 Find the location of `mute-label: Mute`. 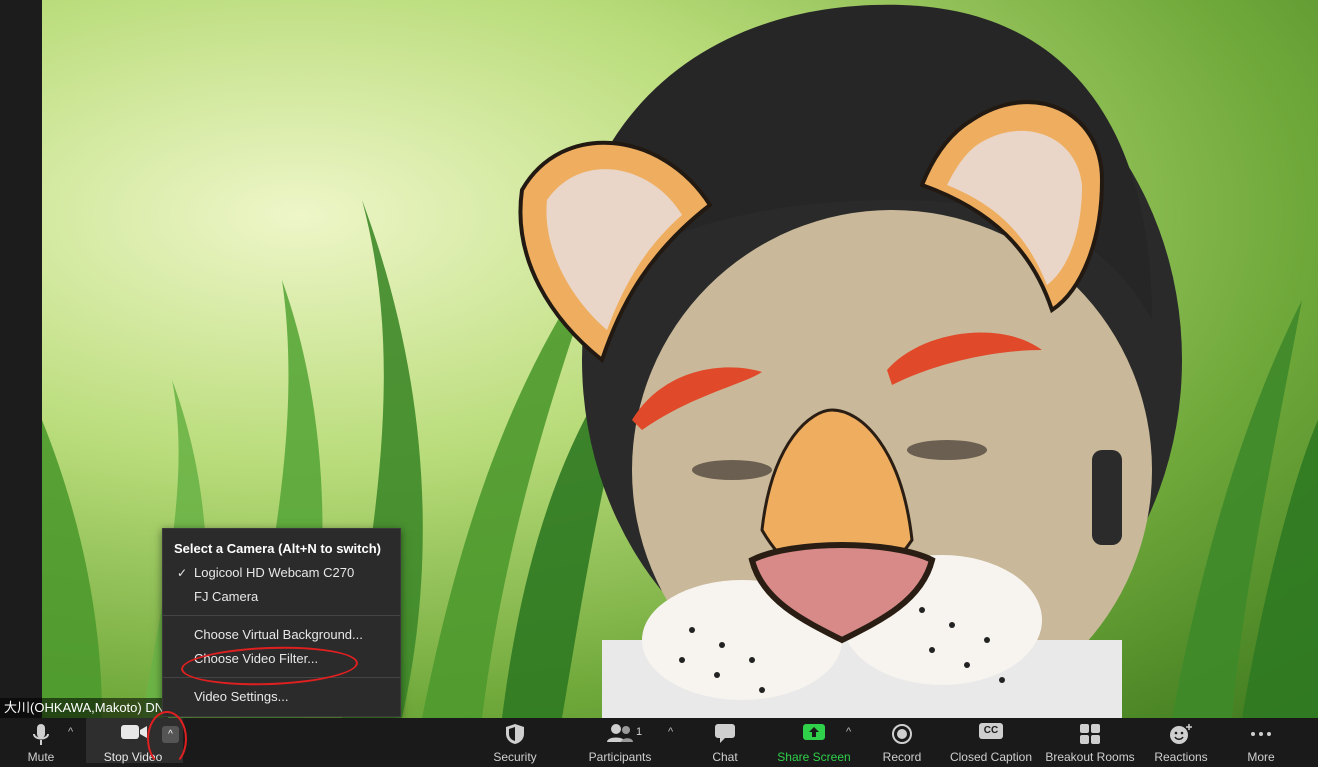

mute-label: Mute is located at coordinates (41, 757).